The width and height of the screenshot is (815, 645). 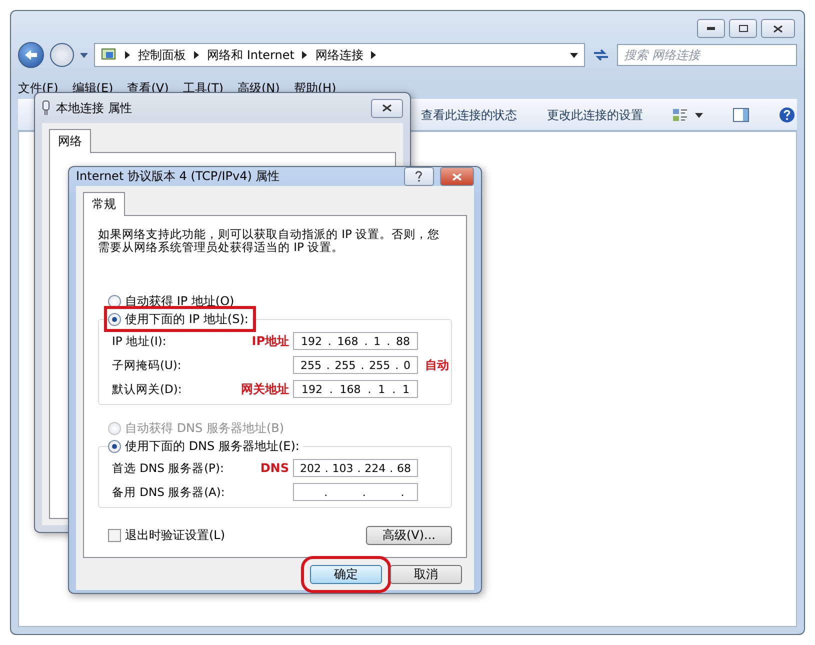 I want to click on dialog-title: 本地连接 属性, so click(x=94, y=108).